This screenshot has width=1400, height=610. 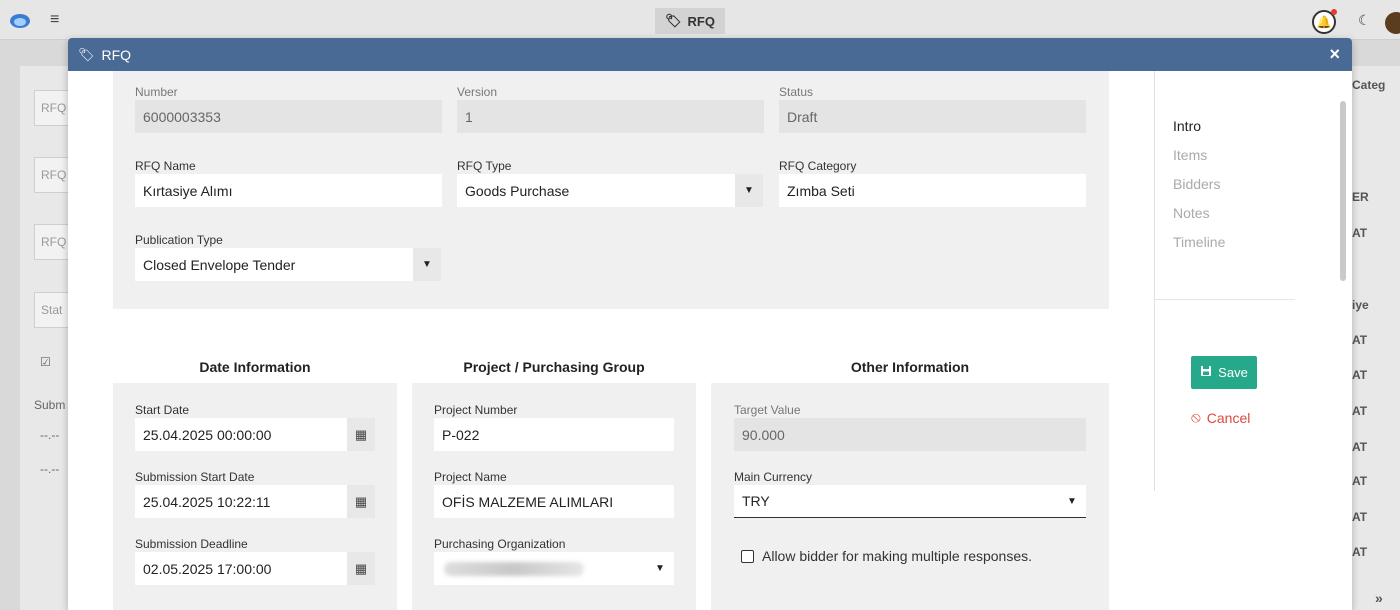 What do you see at coordinates (660, 568) in the screenshot?
I see `purchasing-organization-dropdown-icon: ▼` at bounding box center [660, 568].